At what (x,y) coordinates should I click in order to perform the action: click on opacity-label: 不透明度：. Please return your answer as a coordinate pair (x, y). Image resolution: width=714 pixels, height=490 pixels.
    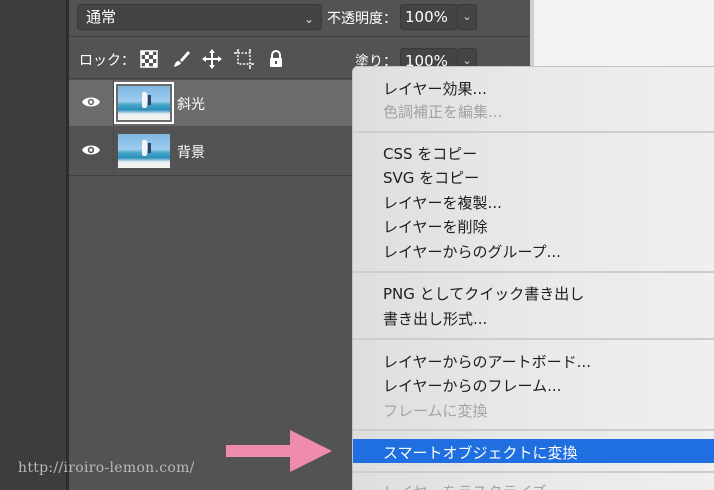
    Looking at the image, I should click on (362, 19).